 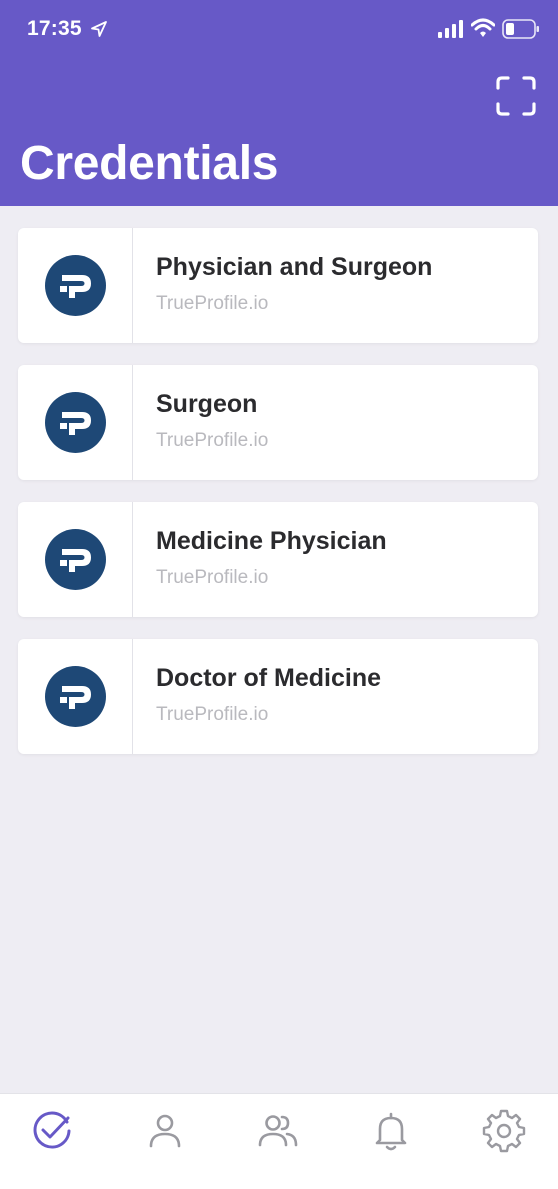 What do you see at coordinates (294, 267) in the screenshot?
I see `credential-title: Physician and Surgeon` at bounding box center [294, 267].